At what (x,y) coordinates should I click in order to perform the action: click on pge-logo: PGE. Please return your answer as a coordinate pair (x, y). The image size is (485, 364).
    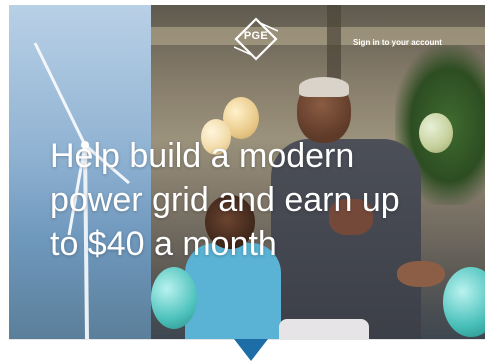
    Looking at the image, I should click on (256, 39).